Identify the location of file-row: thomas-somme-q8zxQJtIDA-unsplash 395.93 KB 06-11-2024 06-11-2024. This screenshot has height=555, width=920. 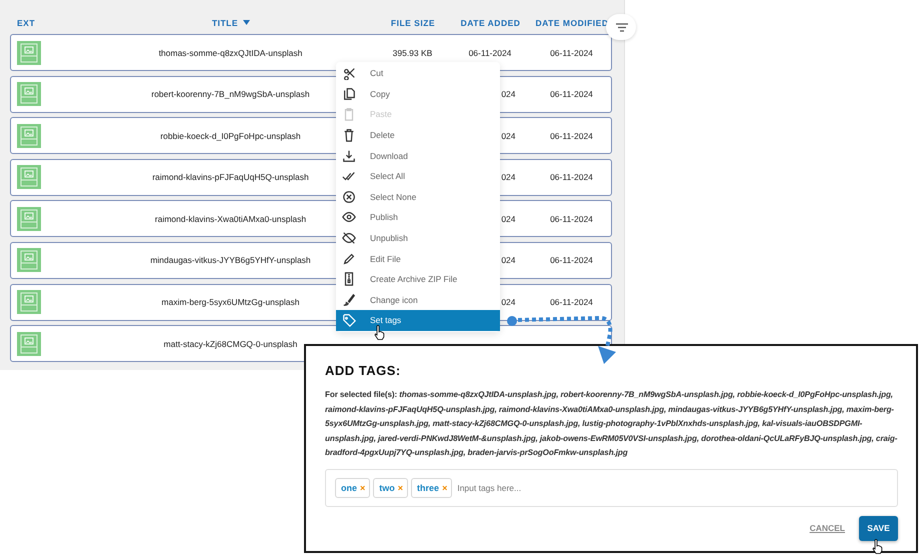
(311, 52).